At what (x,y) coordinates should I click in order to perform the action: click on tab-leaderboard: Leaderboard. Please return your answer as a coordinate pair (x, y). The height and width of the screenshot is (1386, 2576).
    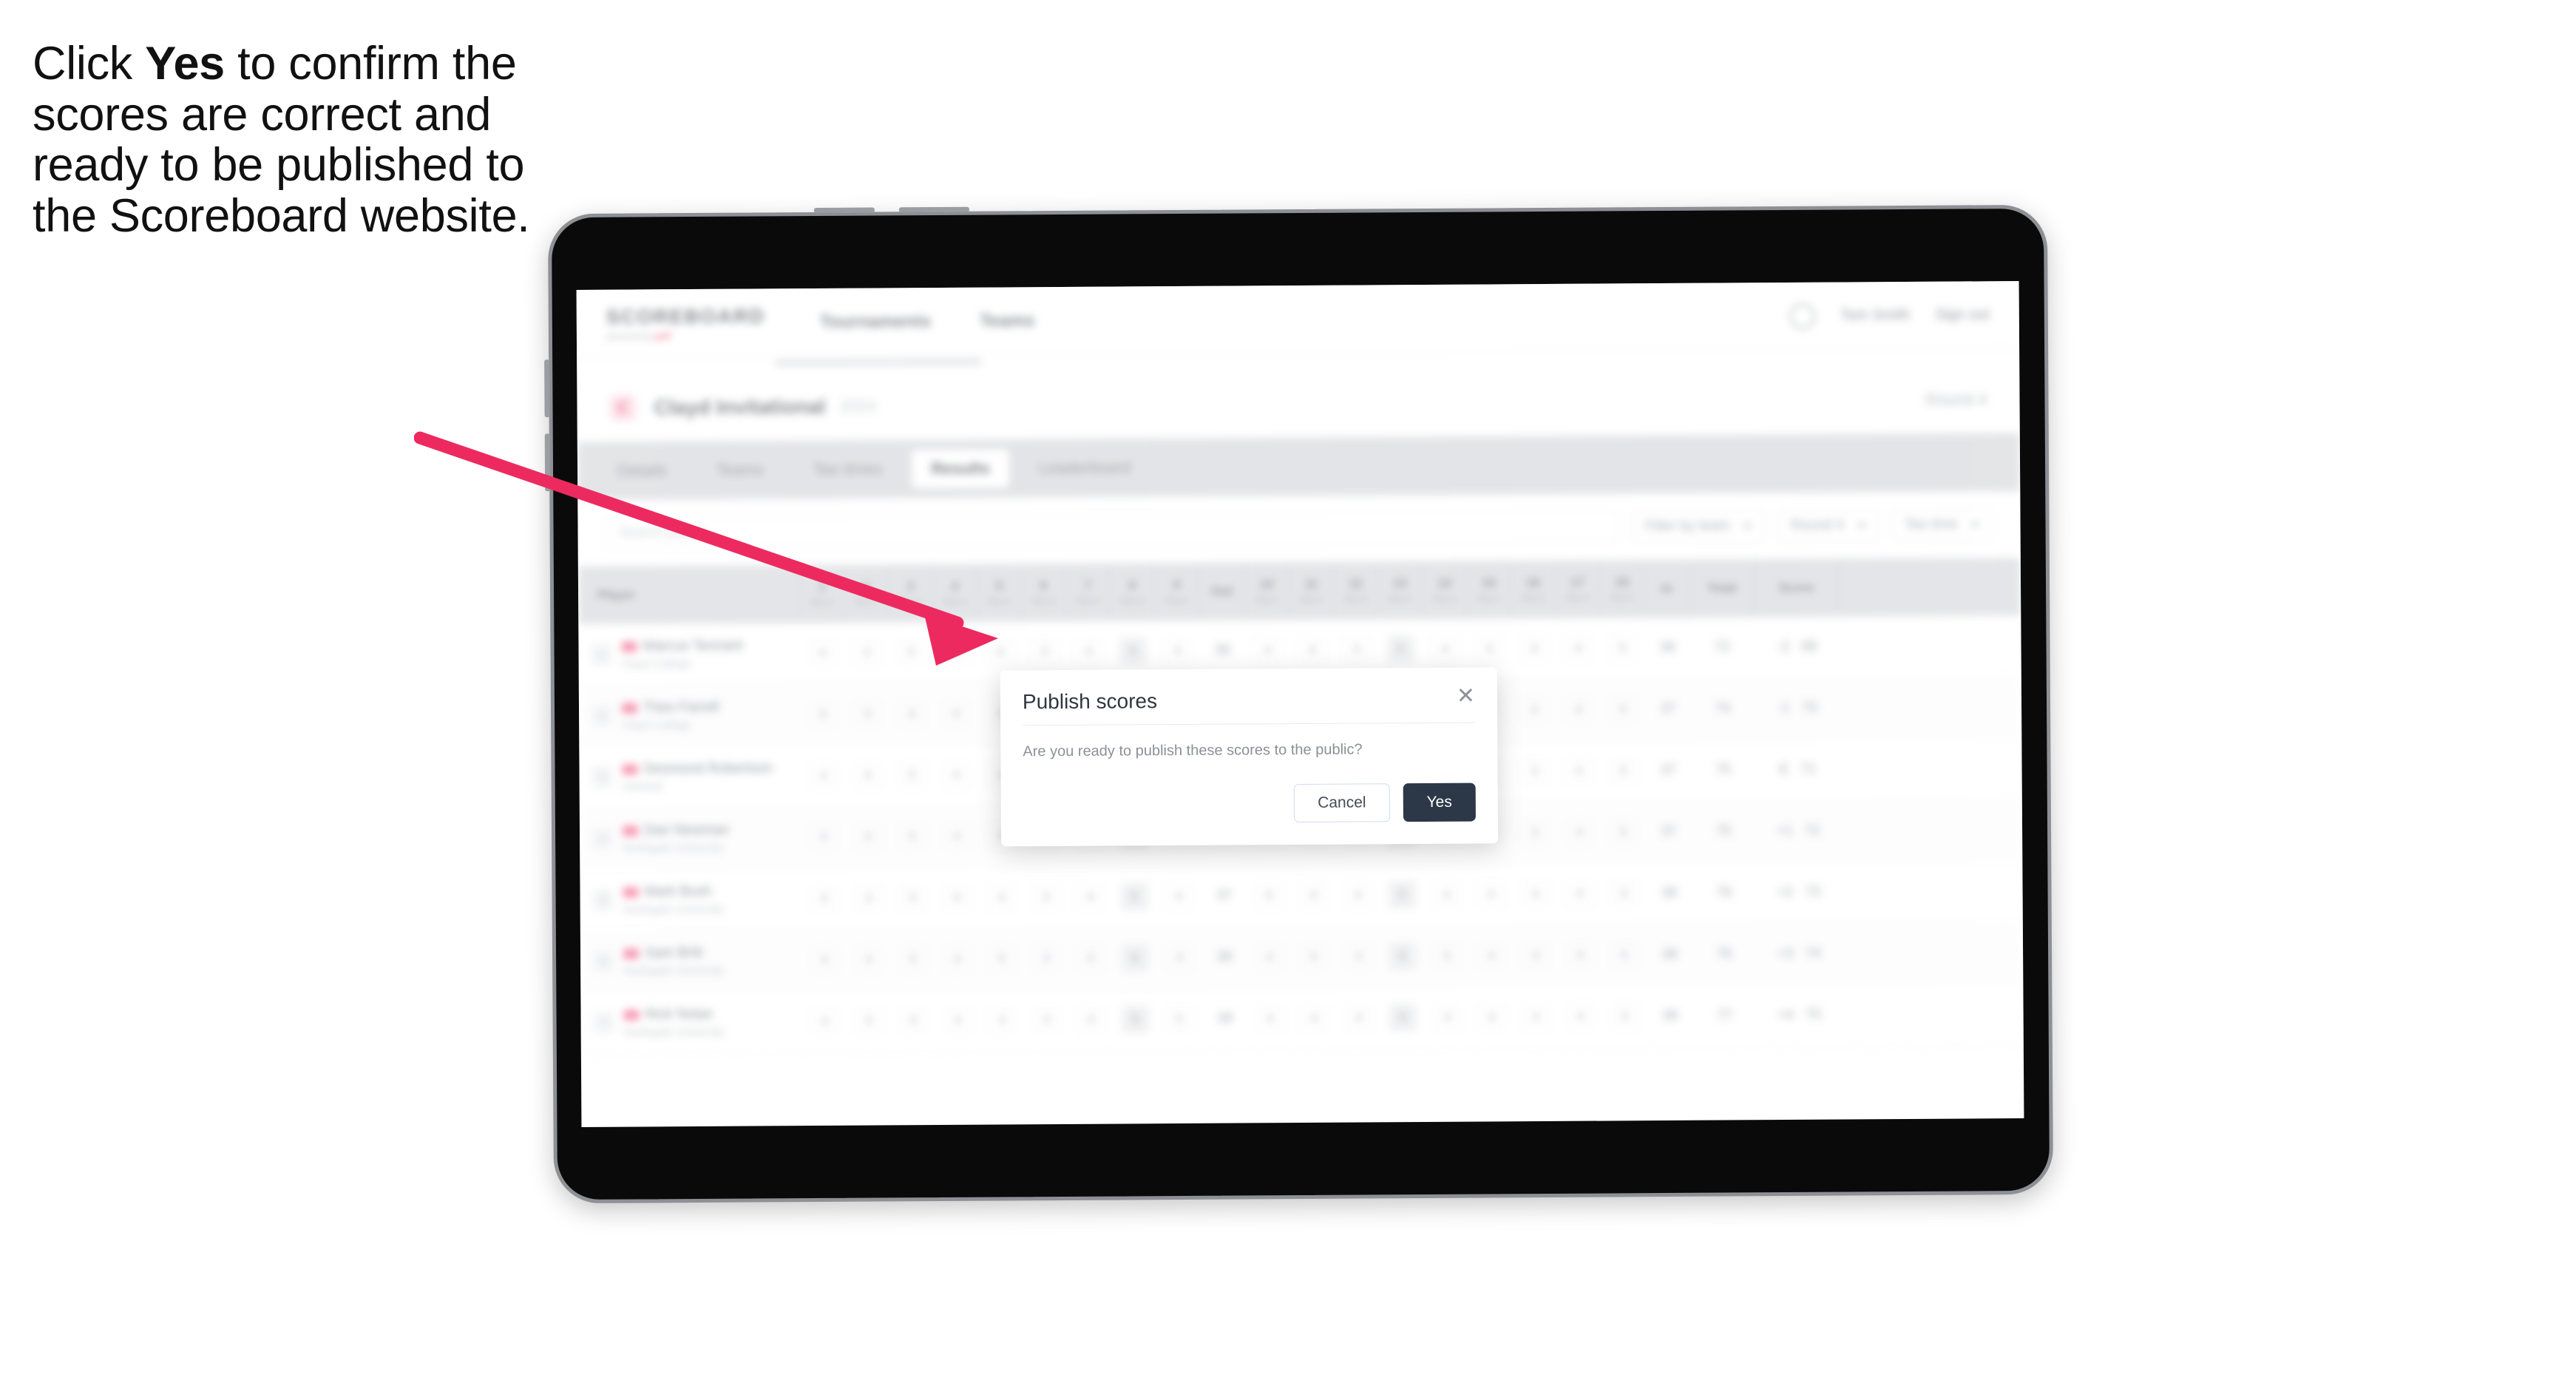
    Looking at the image, I should click on (1085, 467).